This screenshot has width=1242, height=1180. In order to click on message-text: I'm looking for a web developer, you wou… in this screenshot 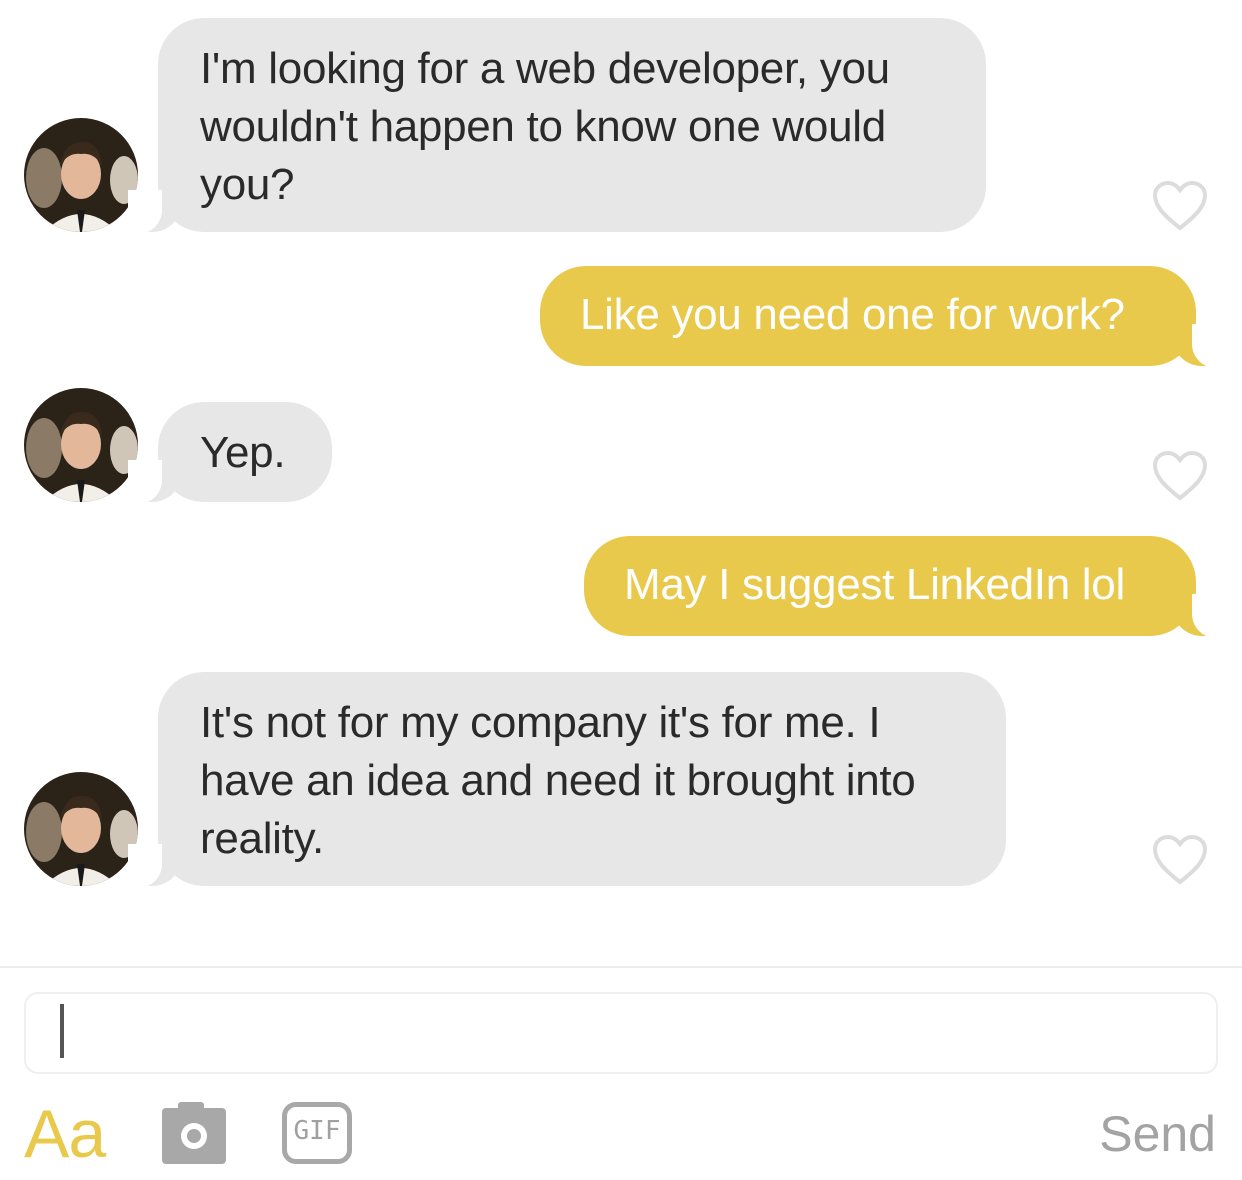, I will do `click(545, 126)`.